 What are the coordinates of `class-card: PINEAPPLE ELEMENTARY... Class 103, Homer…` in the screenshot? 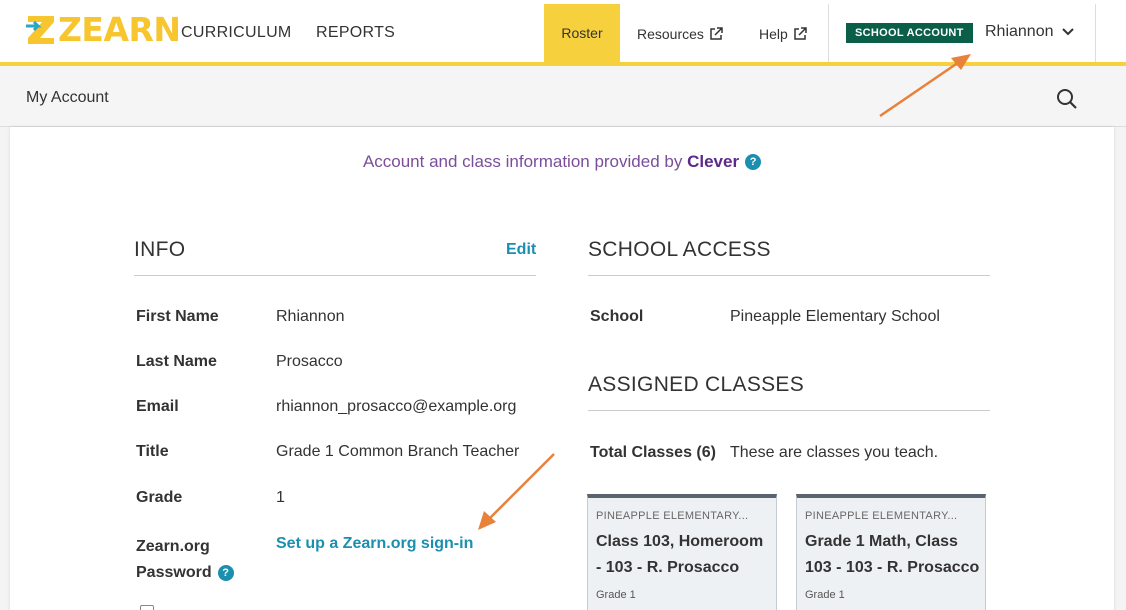 It's located at (682, 552).